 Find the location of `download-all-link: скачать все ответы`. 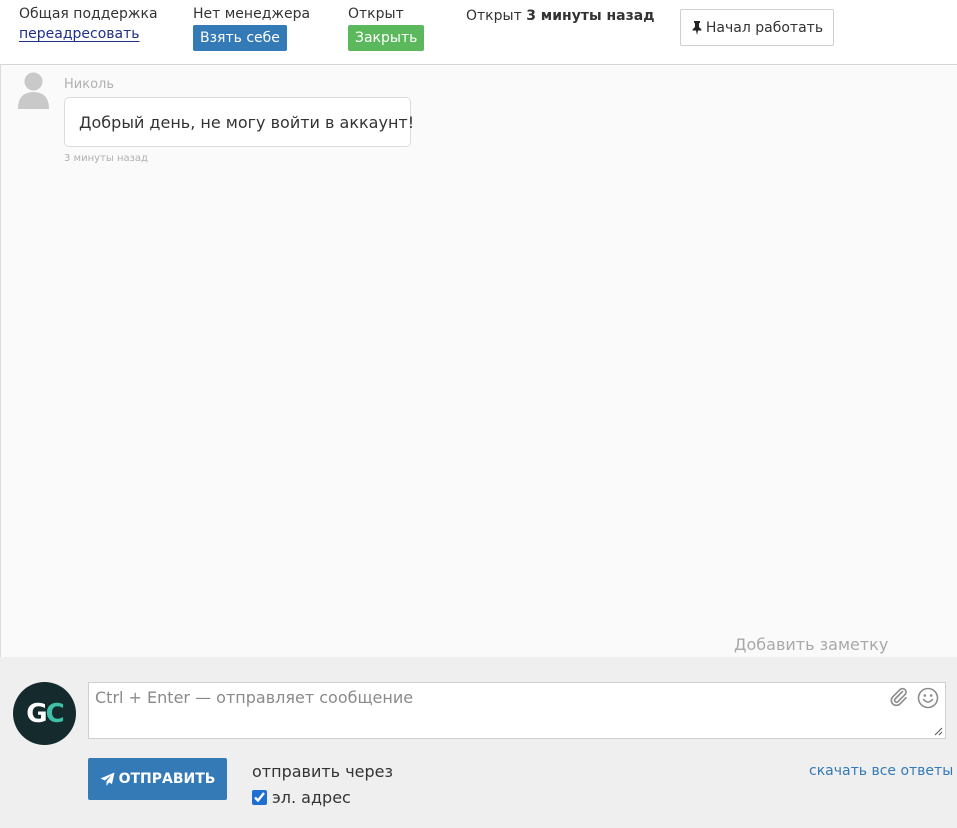

download-all-link: скачать все ответы is located at coordinates (881, 771).